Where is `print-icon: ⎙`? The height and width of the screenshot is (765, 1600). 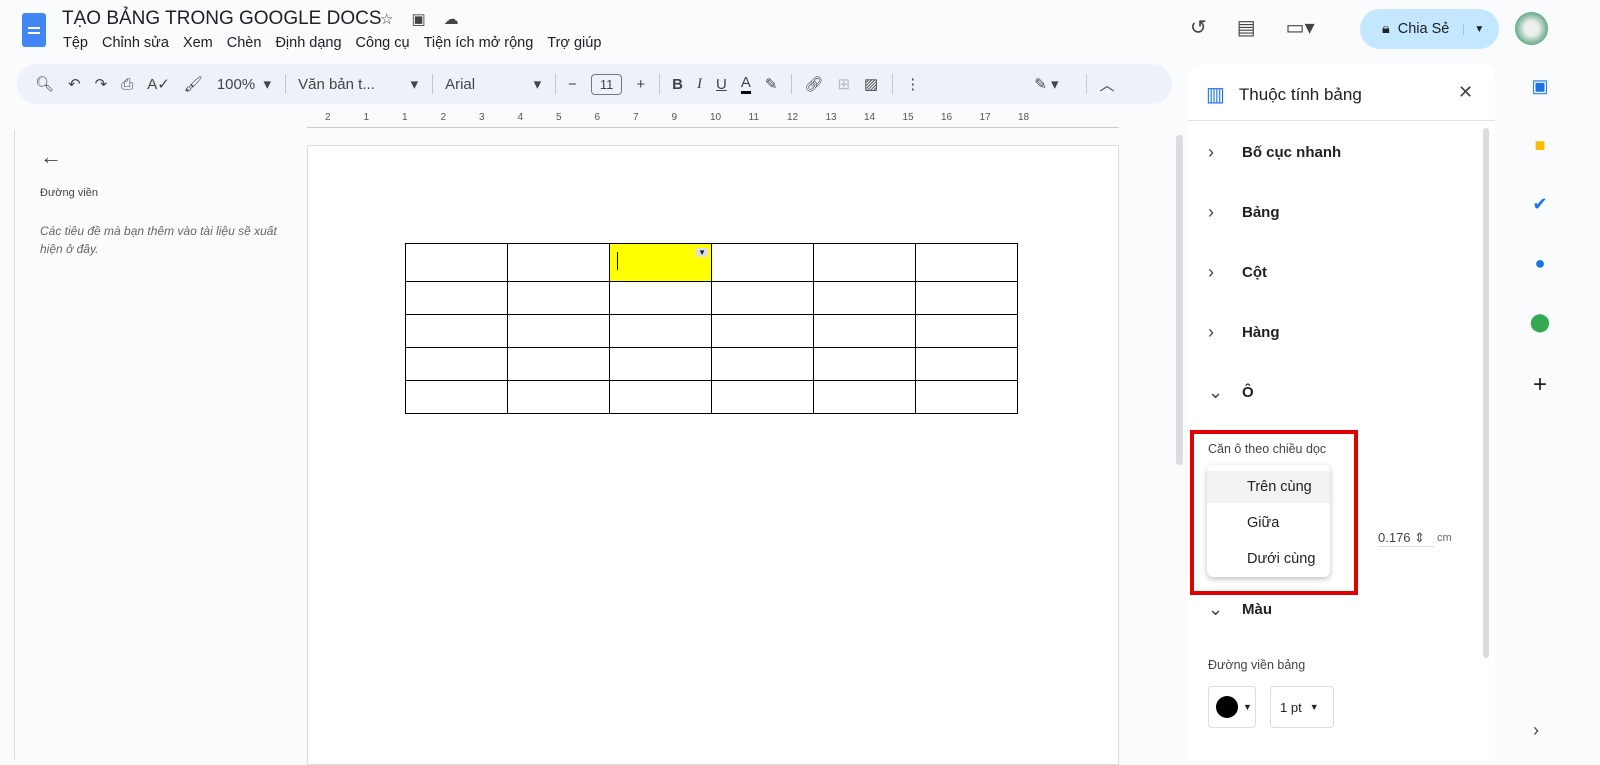 print-icon: ⎙ is located at coordinates (127, 84).